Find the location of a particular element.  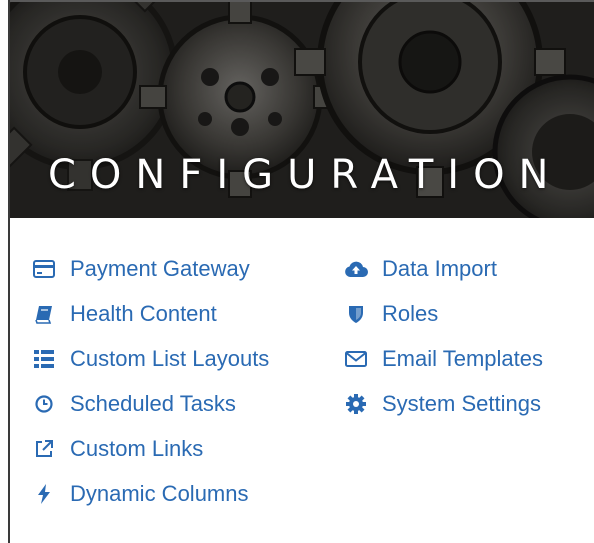

gear-icon is located at coordinates (356, 404).